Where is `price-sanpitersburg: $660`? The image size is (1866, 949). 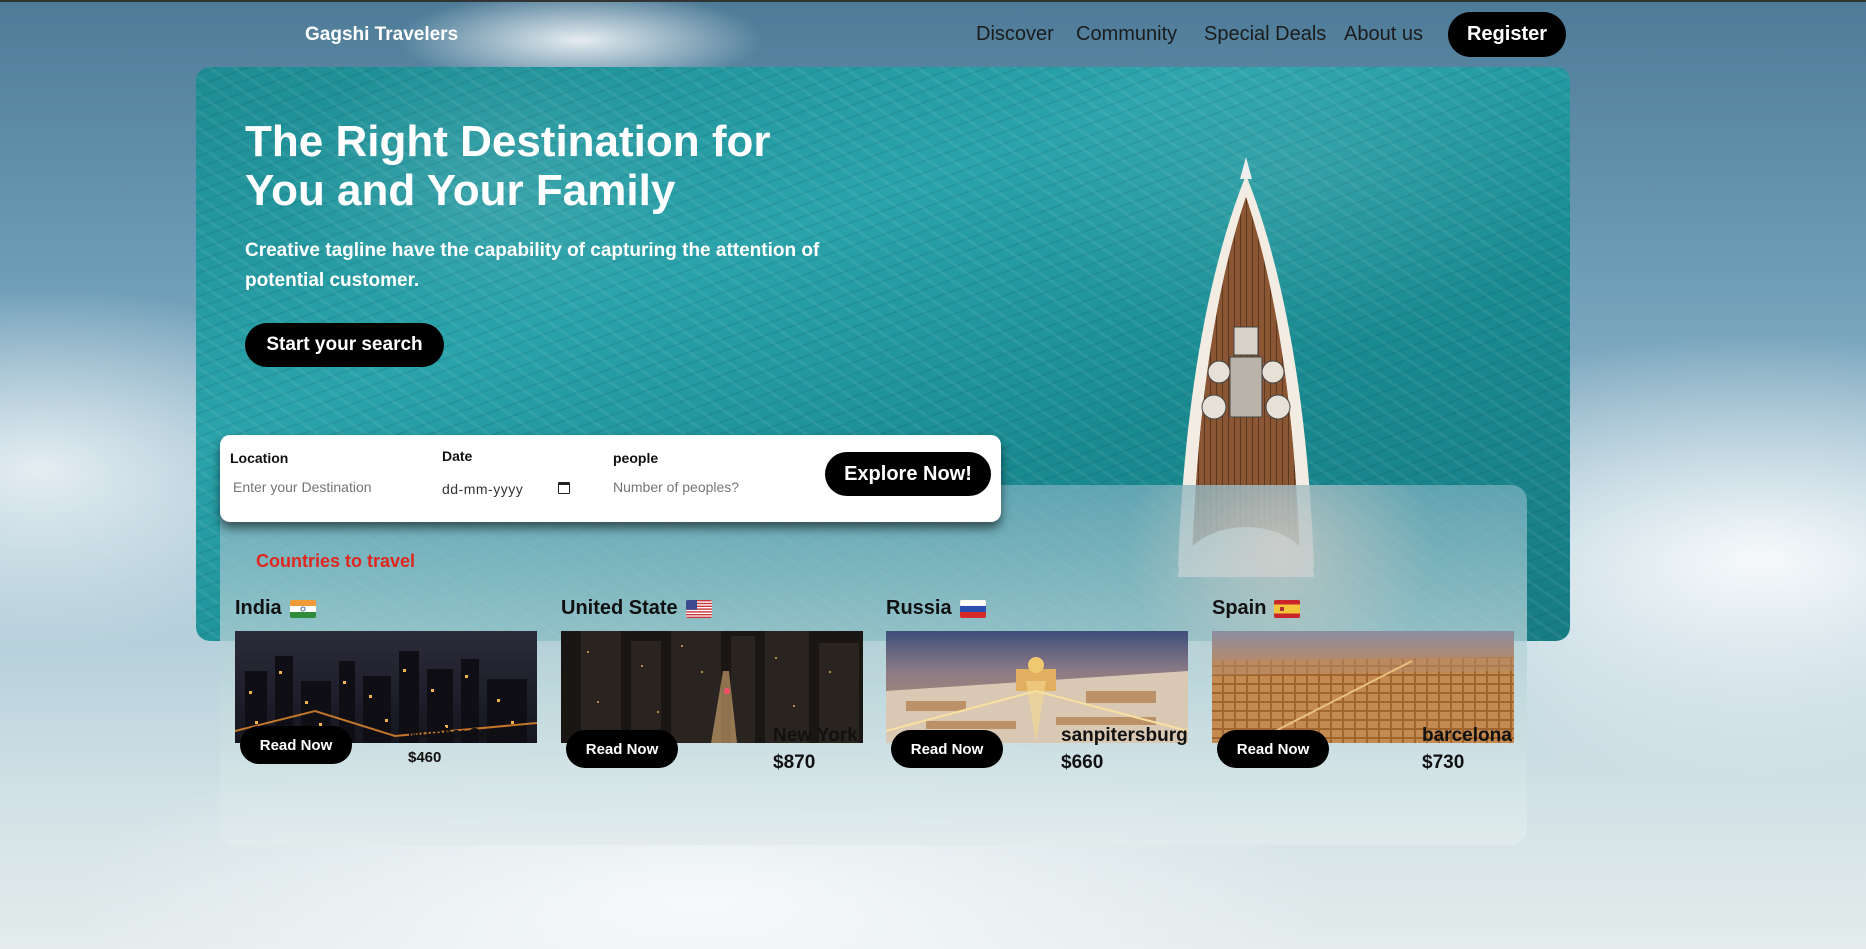
price-sanpitersburg: $660 is located at coordinates (1082, 762).